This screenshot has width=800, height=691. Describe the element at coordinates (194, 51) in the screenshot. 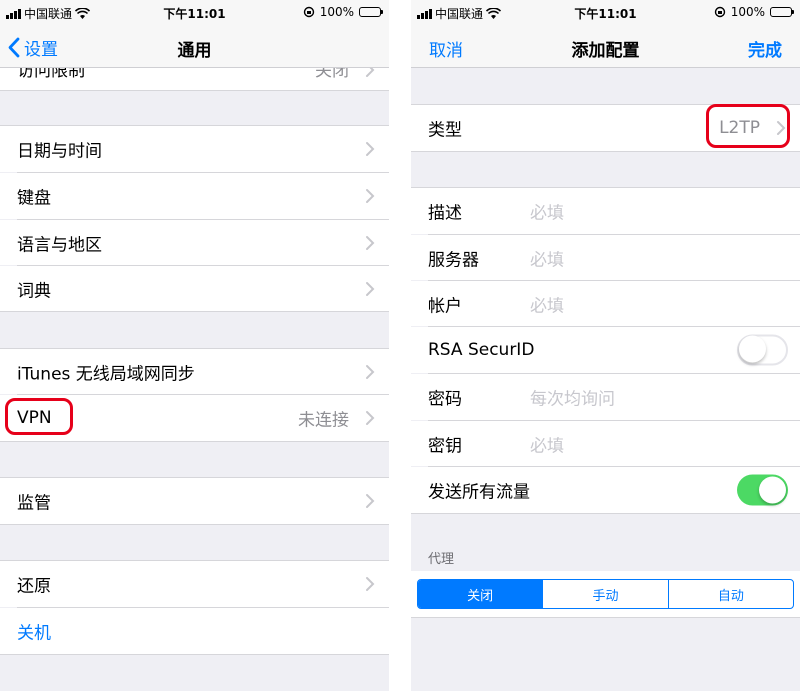

I see `page-title: 通用` at that location.